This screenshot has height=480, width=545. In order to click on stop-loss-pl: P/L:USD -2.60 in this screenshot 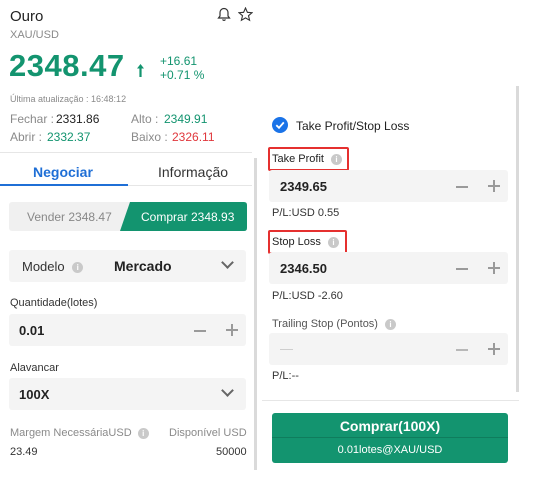, I will do `click(307, 296)`.